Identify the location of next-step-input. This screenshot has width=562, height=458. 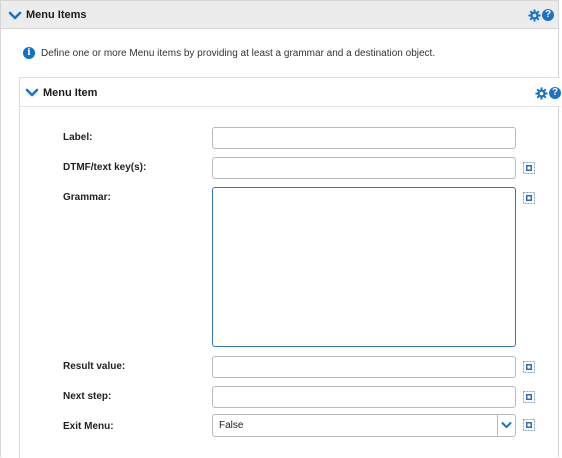
(364, 397).